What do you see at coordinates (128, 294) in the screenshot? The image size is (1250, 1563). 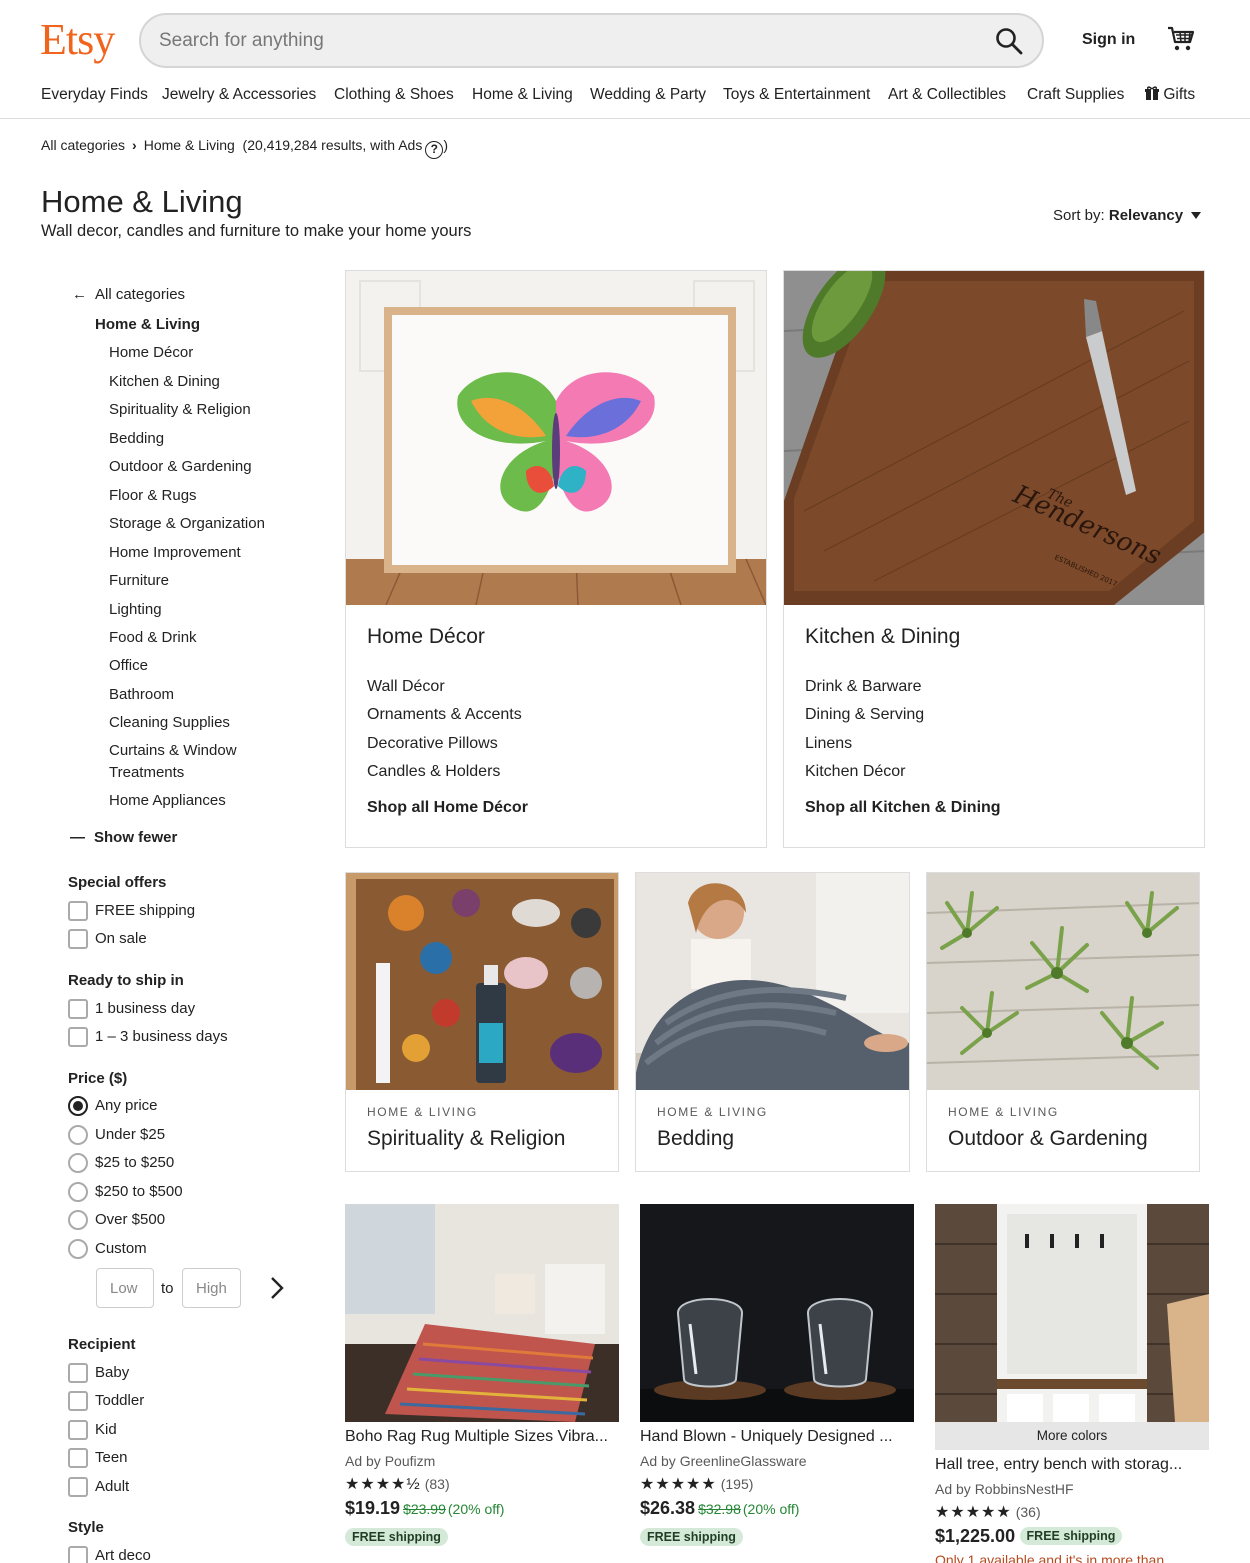 I see `sidebar-back-all-categories: ← All categories` at bounding box center [128, 294].